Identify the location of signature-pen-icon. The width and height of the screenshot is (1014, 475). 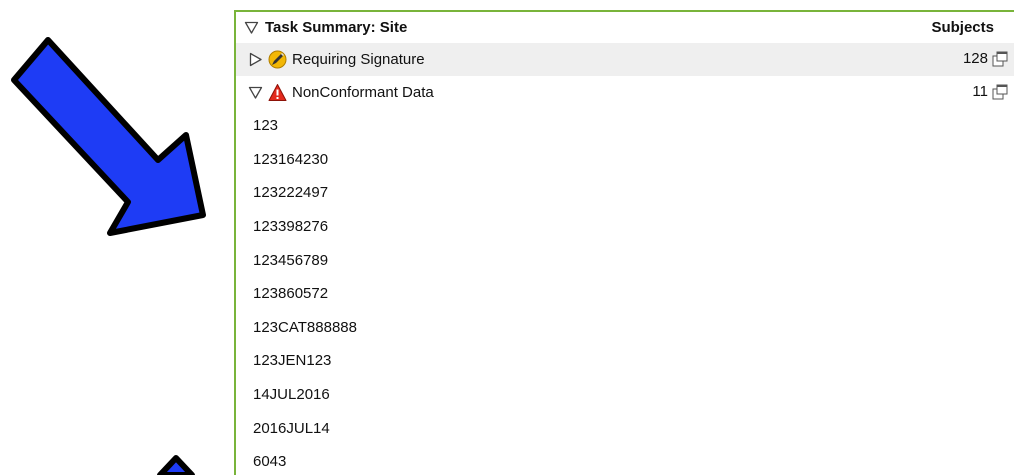
(277, 59).